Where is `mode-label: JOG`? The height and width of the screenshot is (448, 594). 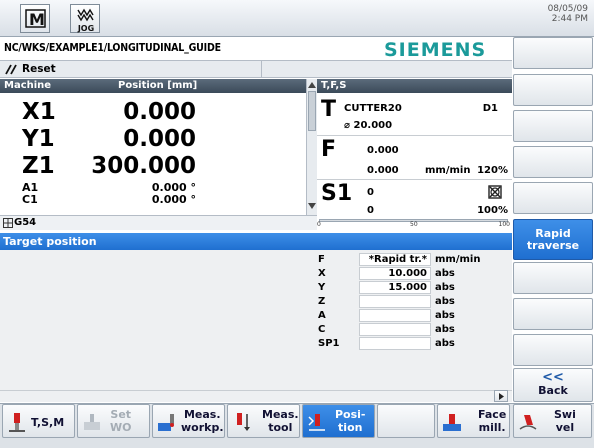
mode-label: JOG is located at coordinates (85, 28).